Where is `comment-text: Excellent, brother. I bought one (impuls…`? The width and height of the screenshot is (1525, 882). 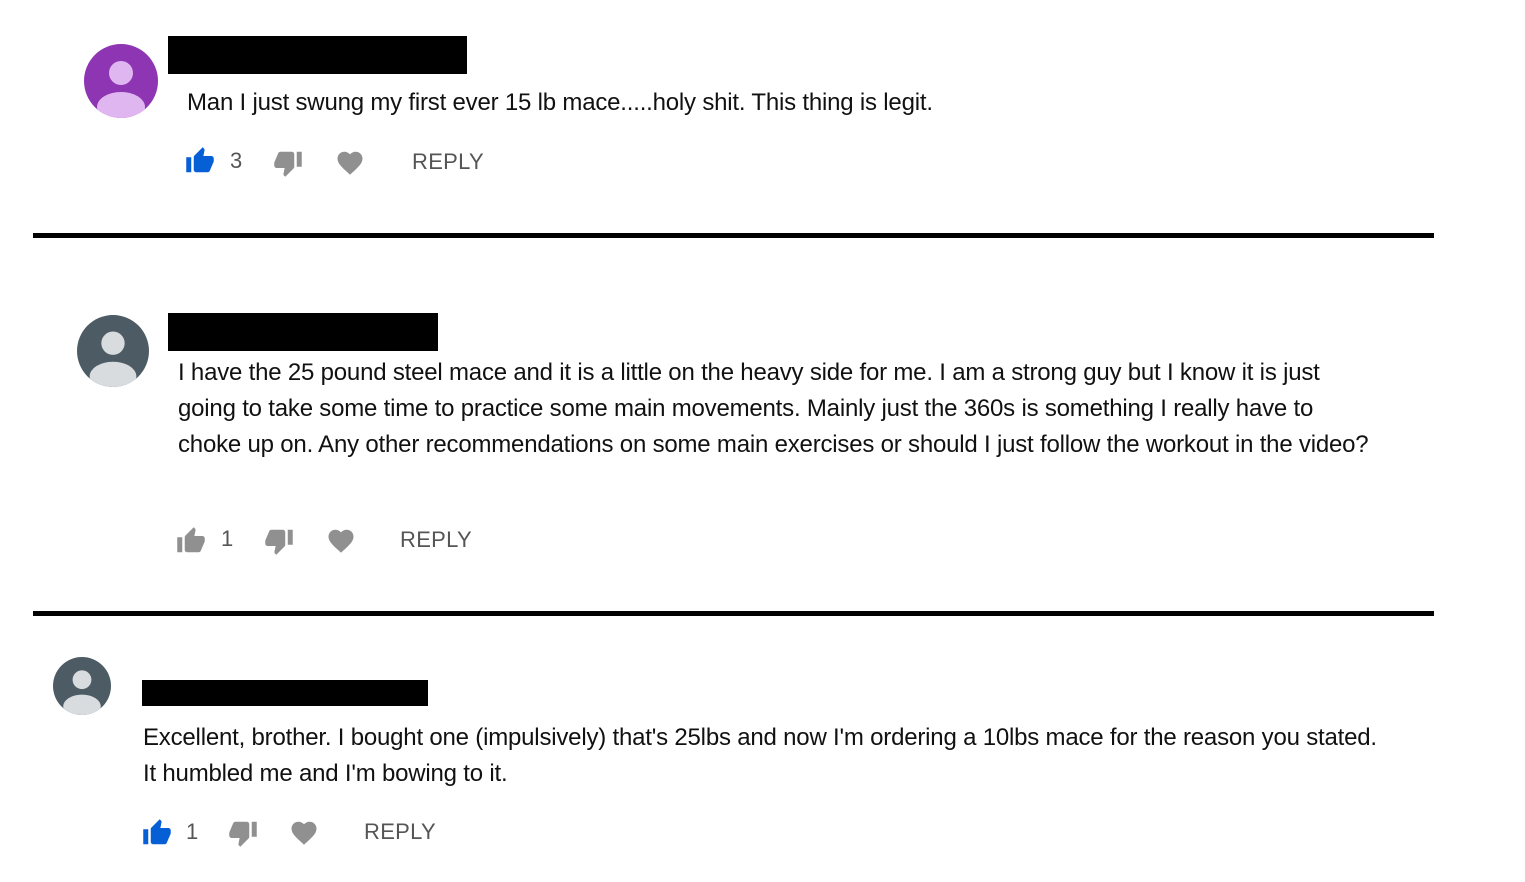
comment-text: Excellent, brother. I bought one (impuls… is located at coordinates (760, 755).